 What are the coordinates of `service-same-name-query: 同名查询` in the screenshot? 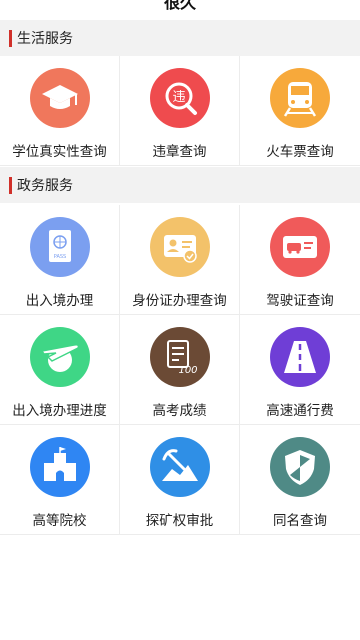 It's located at (300, 480).